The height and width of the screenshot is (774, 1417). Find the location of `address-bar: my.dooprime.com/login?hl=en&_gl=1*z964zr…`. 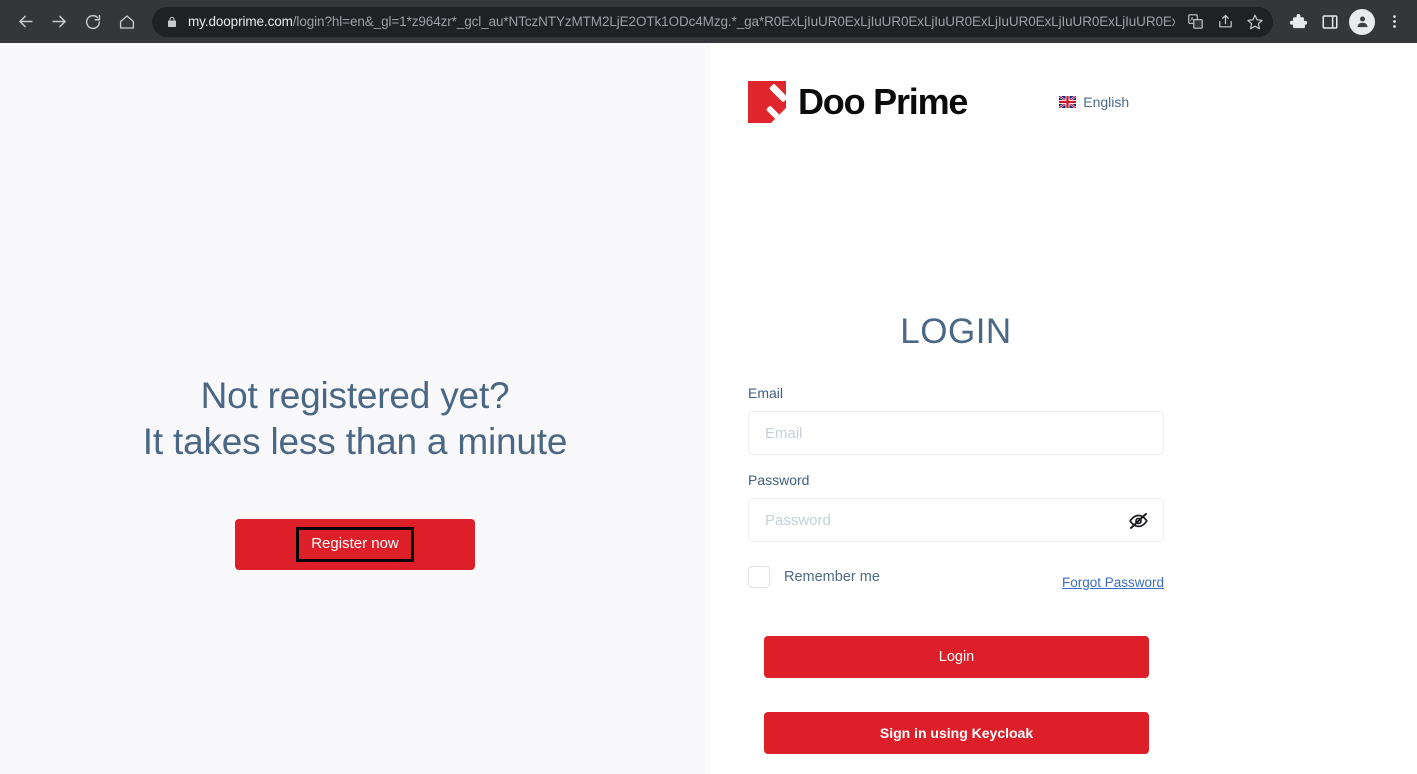

address-bar: my.dooprime.com/login?hl=en&_gl=1*z964zr… is located at coordinates (712, 21).